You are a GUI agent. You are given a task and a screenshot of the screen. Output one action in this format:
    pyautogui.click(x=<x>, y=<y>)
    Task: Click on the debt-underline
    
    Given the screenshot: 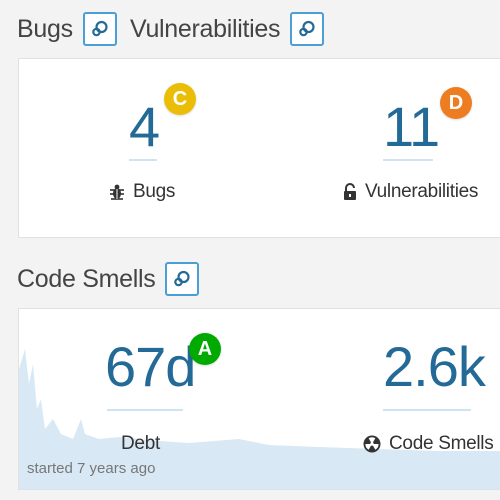 What is the action you would take?
    pyautogui.click(x=145, y=410)
    